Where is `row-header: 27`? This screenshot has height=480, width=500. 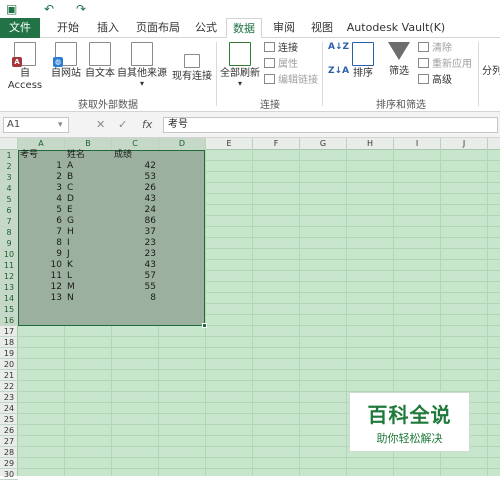
row-header: 27 is located at coordinates (9, 441).